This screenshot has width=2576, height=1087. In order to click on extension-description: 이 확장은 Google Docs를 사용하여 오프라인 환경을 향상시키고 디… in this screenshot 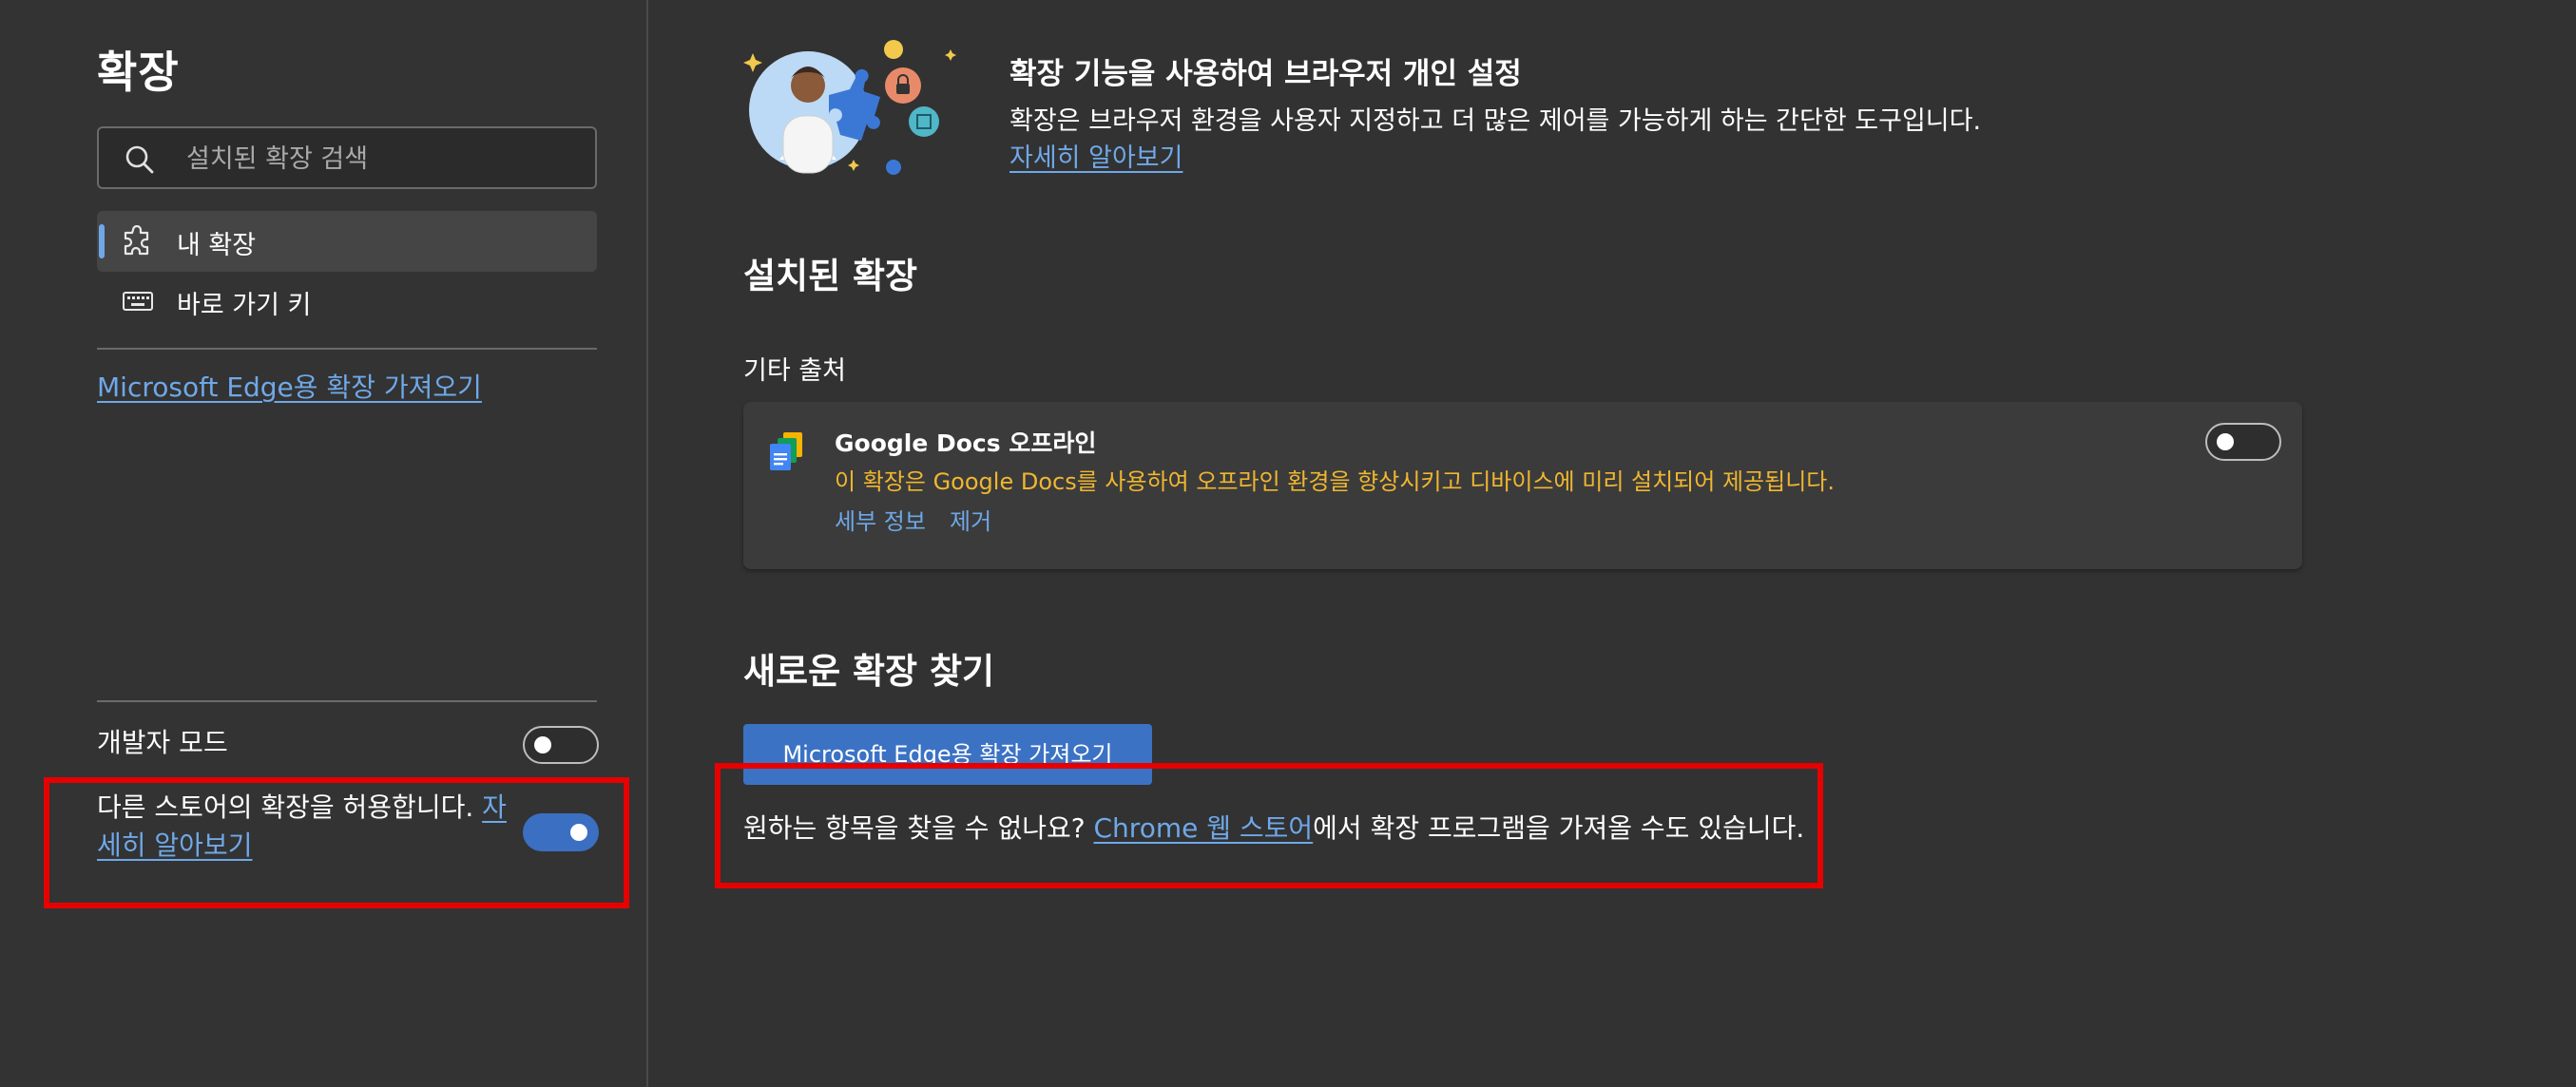, I will do `click(1335, 481)`.